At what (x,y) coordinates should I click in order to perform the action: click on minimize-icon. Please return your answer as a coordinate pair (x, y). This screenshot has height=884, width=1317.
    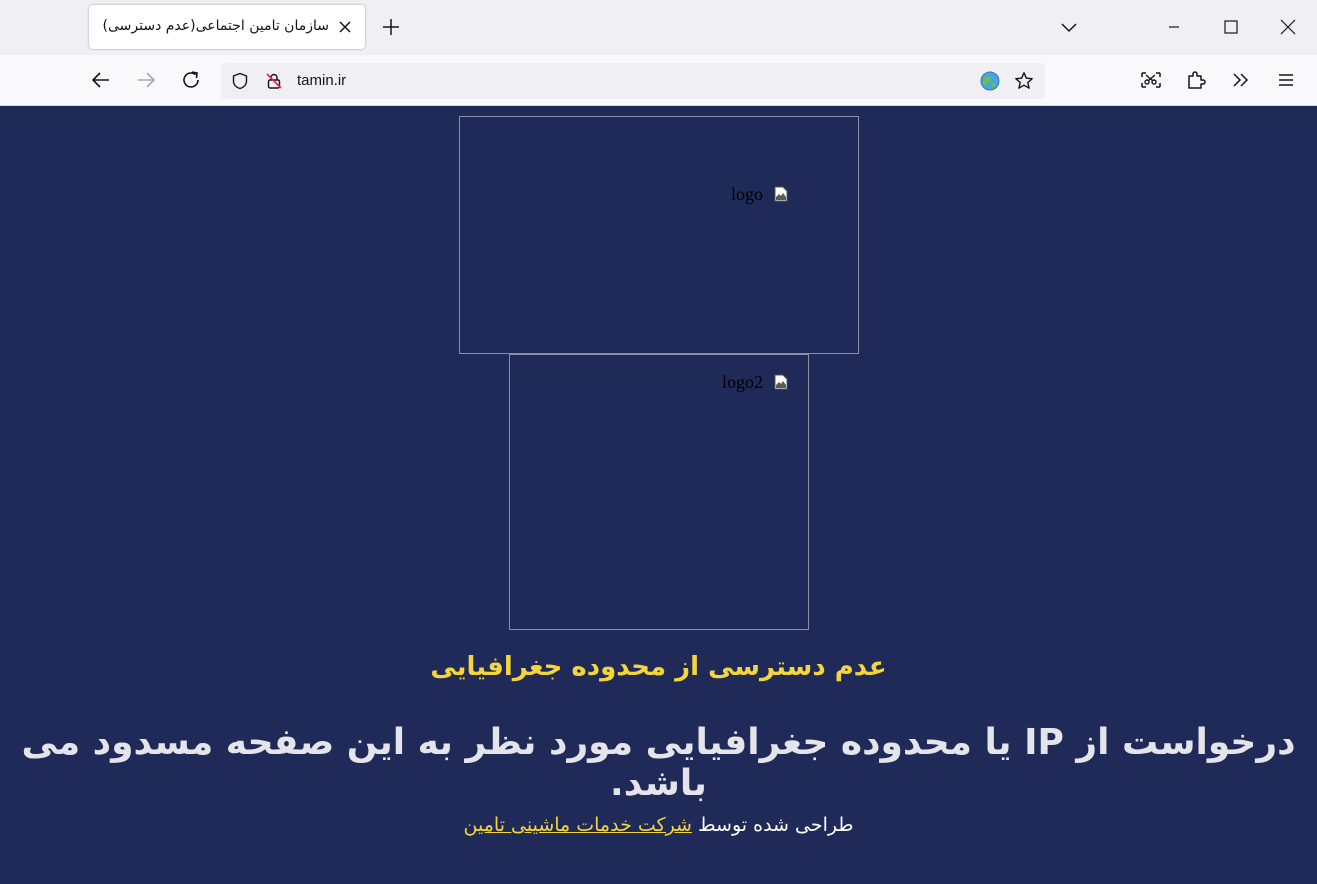
    Looking at the image, I should click on (1174, 27).